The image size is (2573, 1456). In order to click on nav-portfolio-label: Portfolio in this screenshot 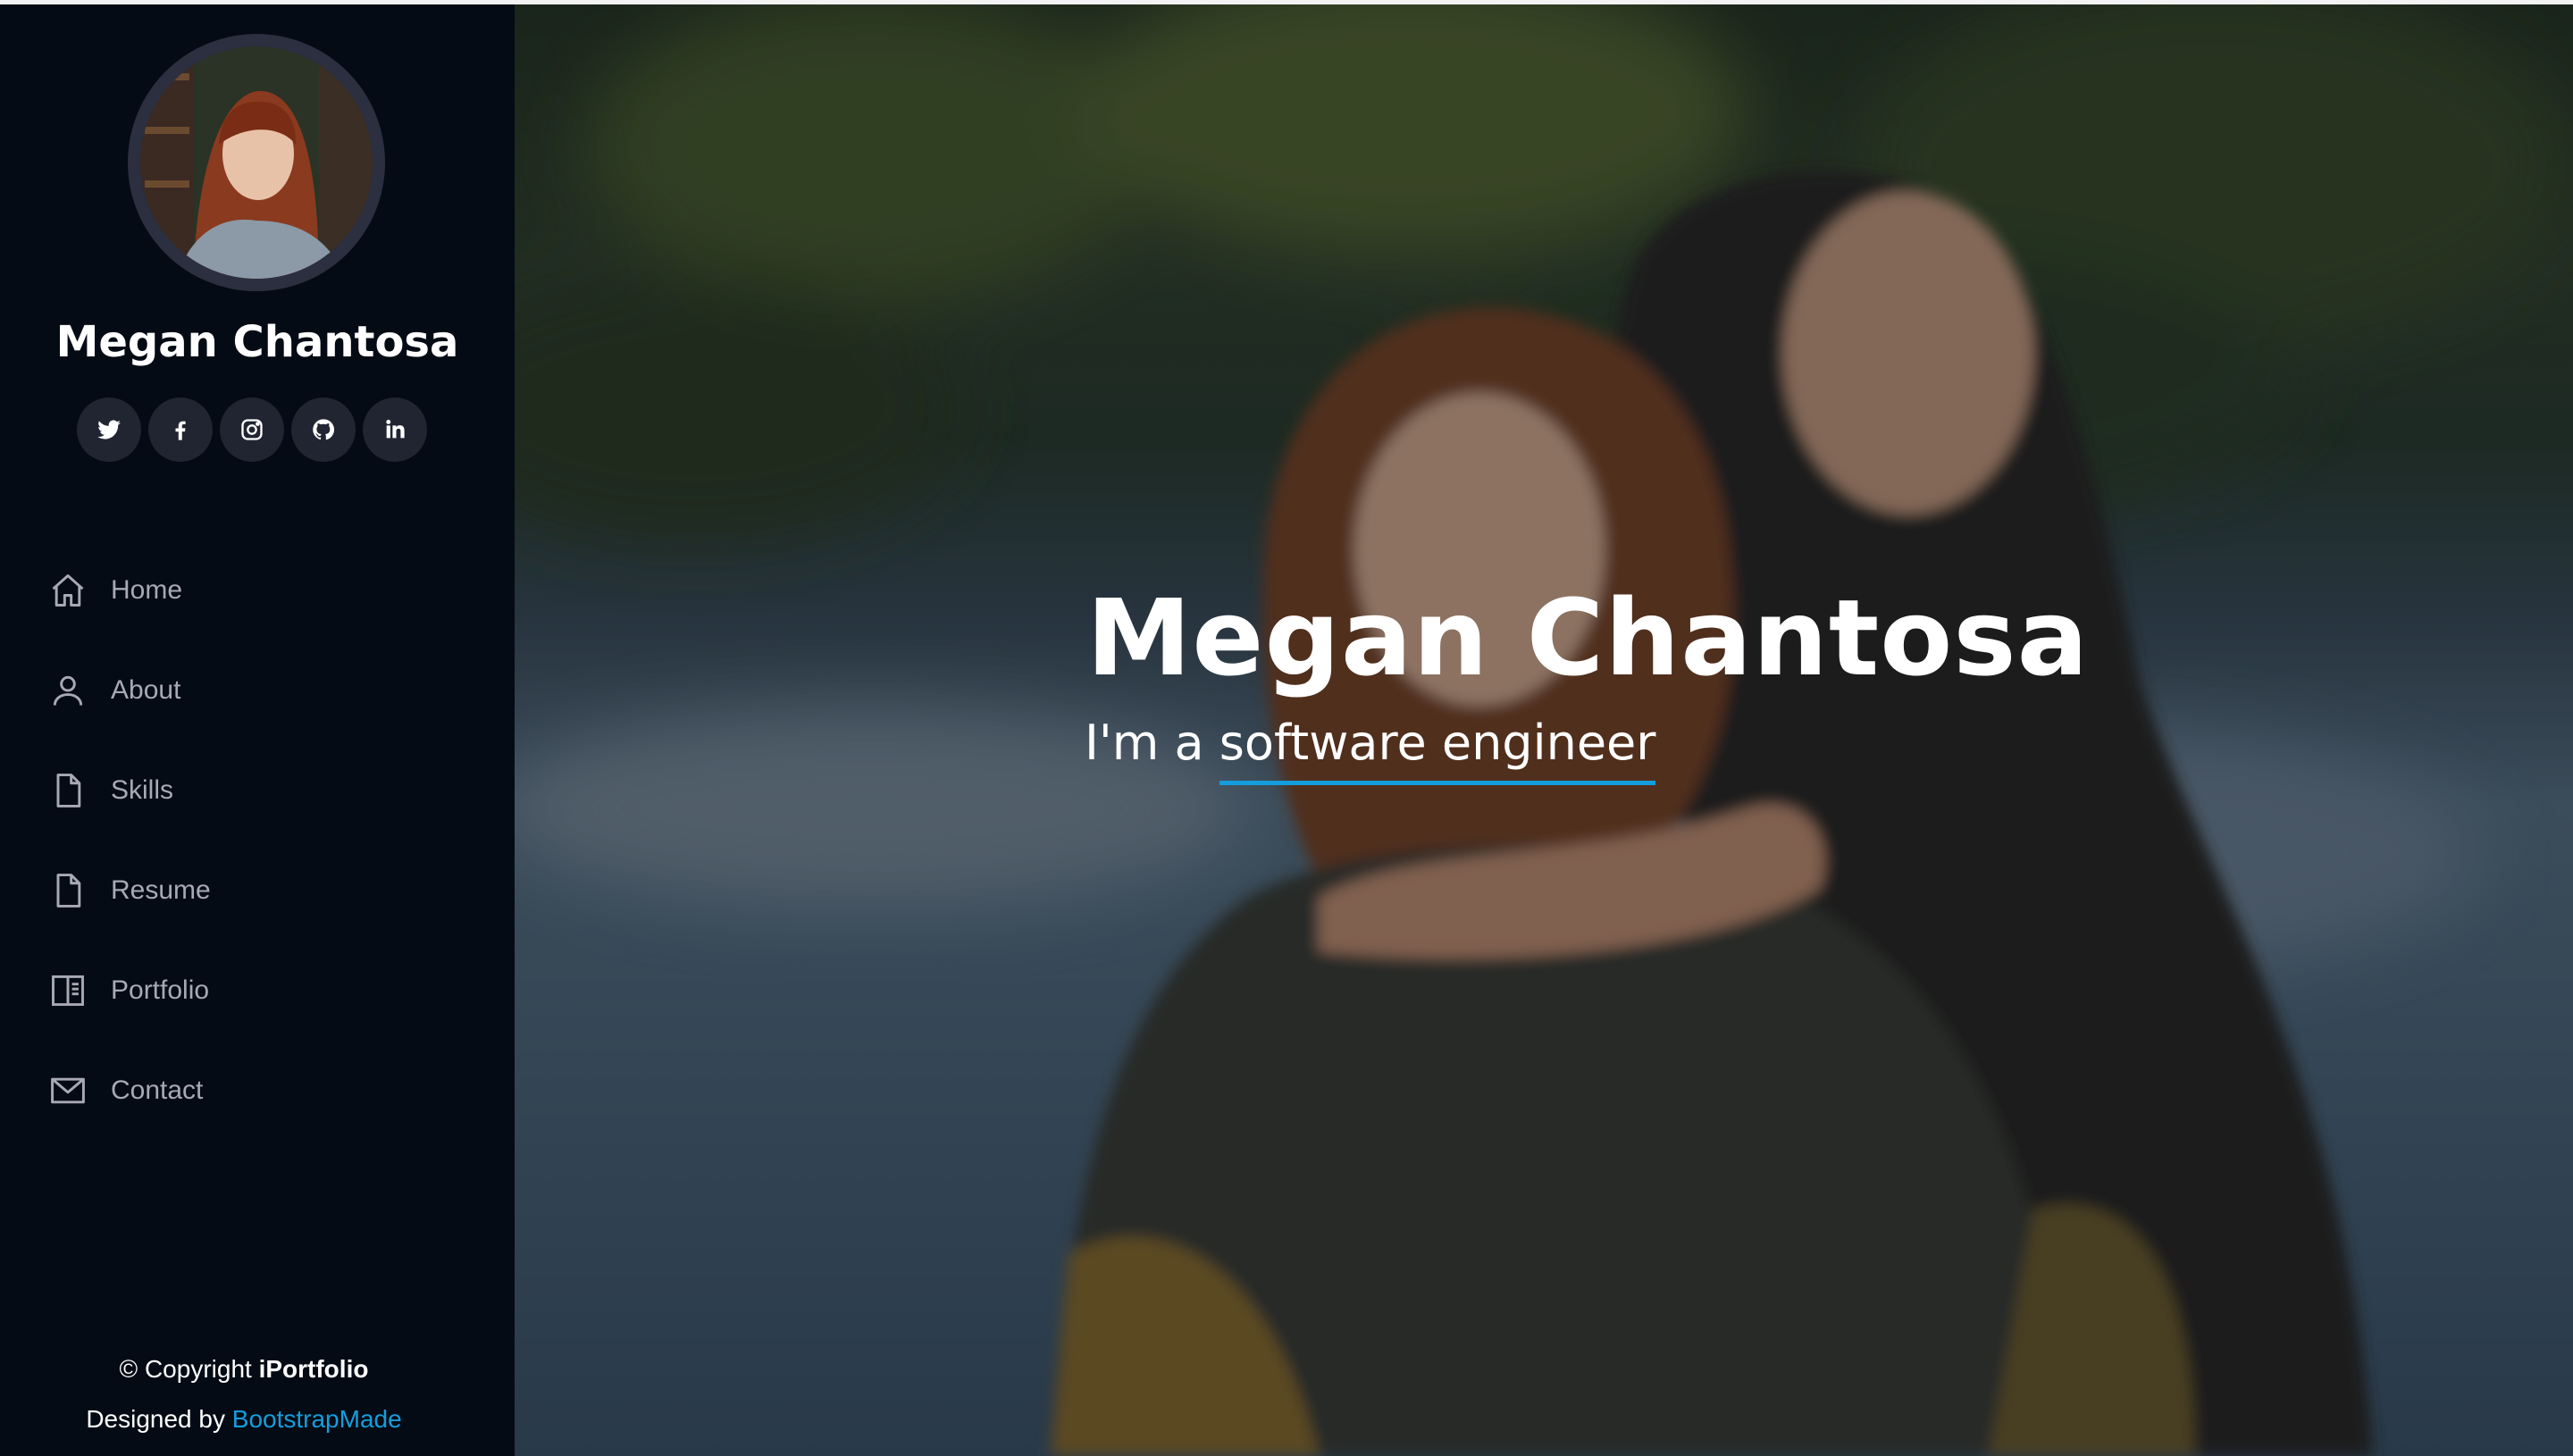, I will do `click(160, 990)`.